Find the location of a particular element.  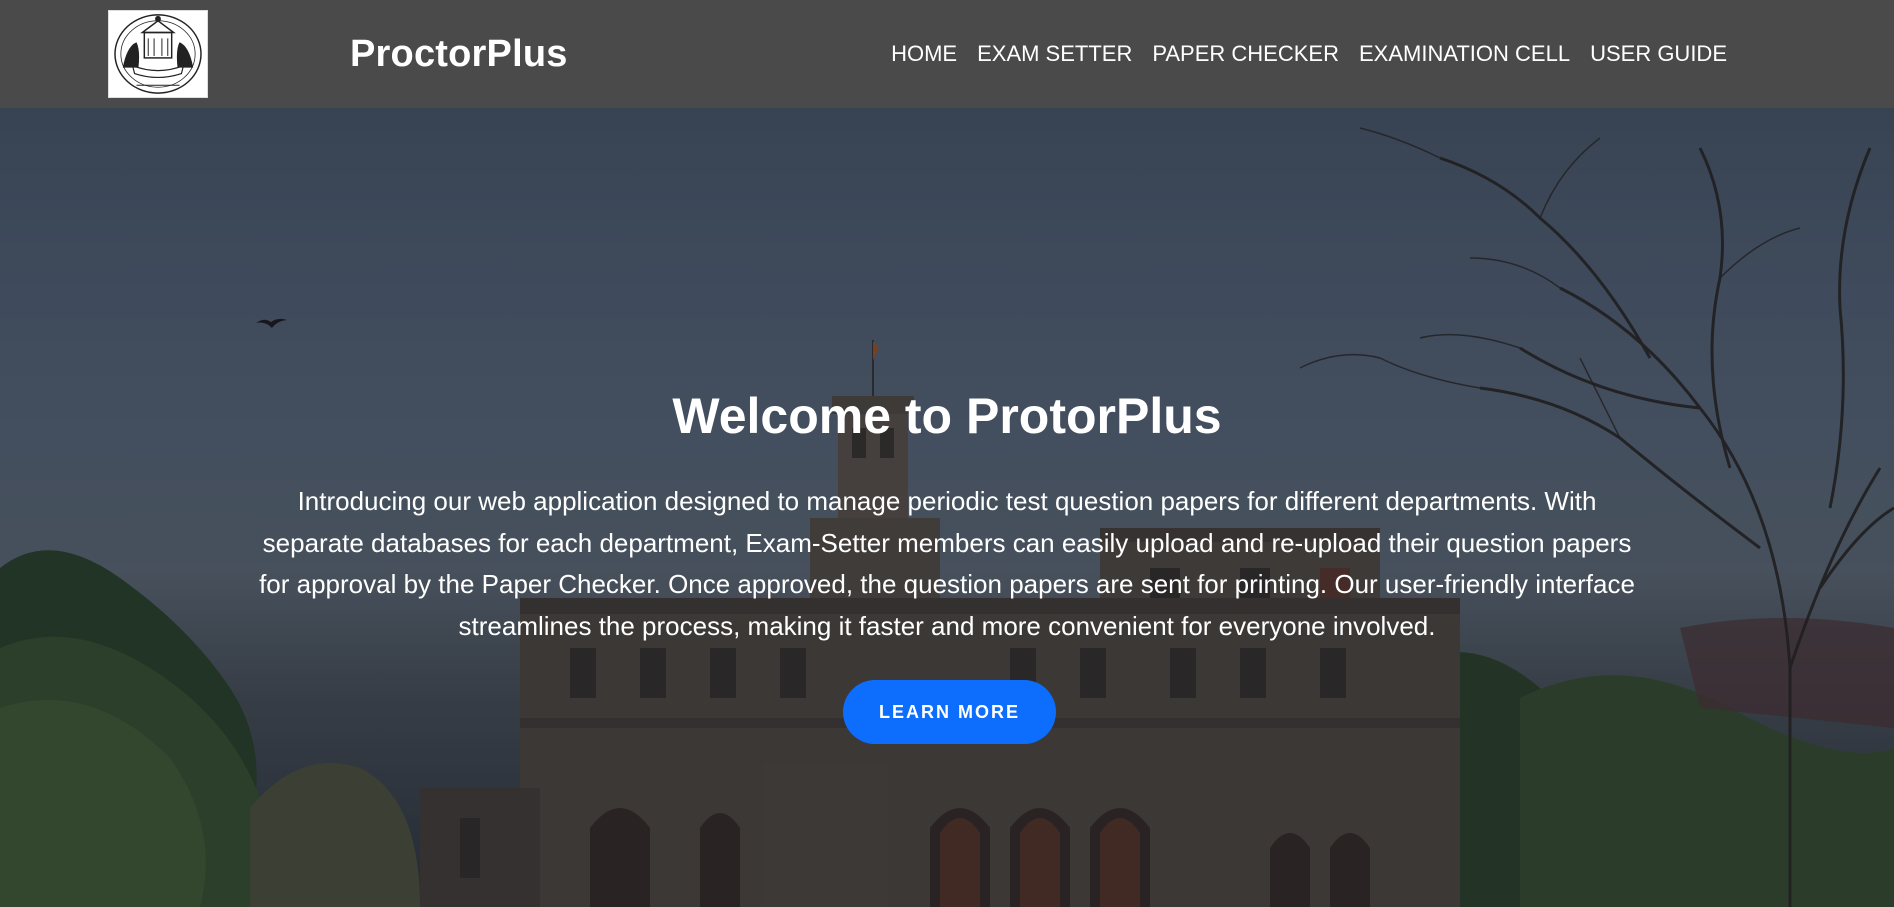

nav-user-guide: USER GUIDE is located at coordinates (1658, 54).